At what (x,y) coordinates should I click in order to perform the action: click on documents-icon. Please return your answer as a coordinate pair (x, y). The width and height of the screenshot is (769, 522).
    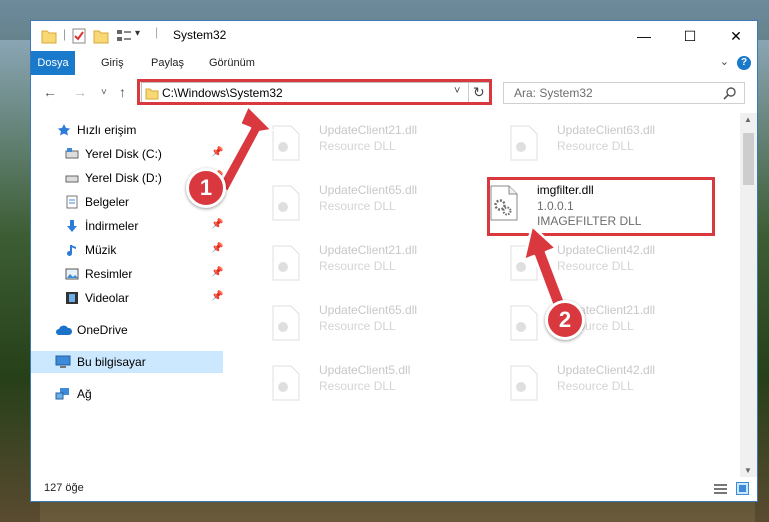
    Looking at the image, I should click on (72, 202).